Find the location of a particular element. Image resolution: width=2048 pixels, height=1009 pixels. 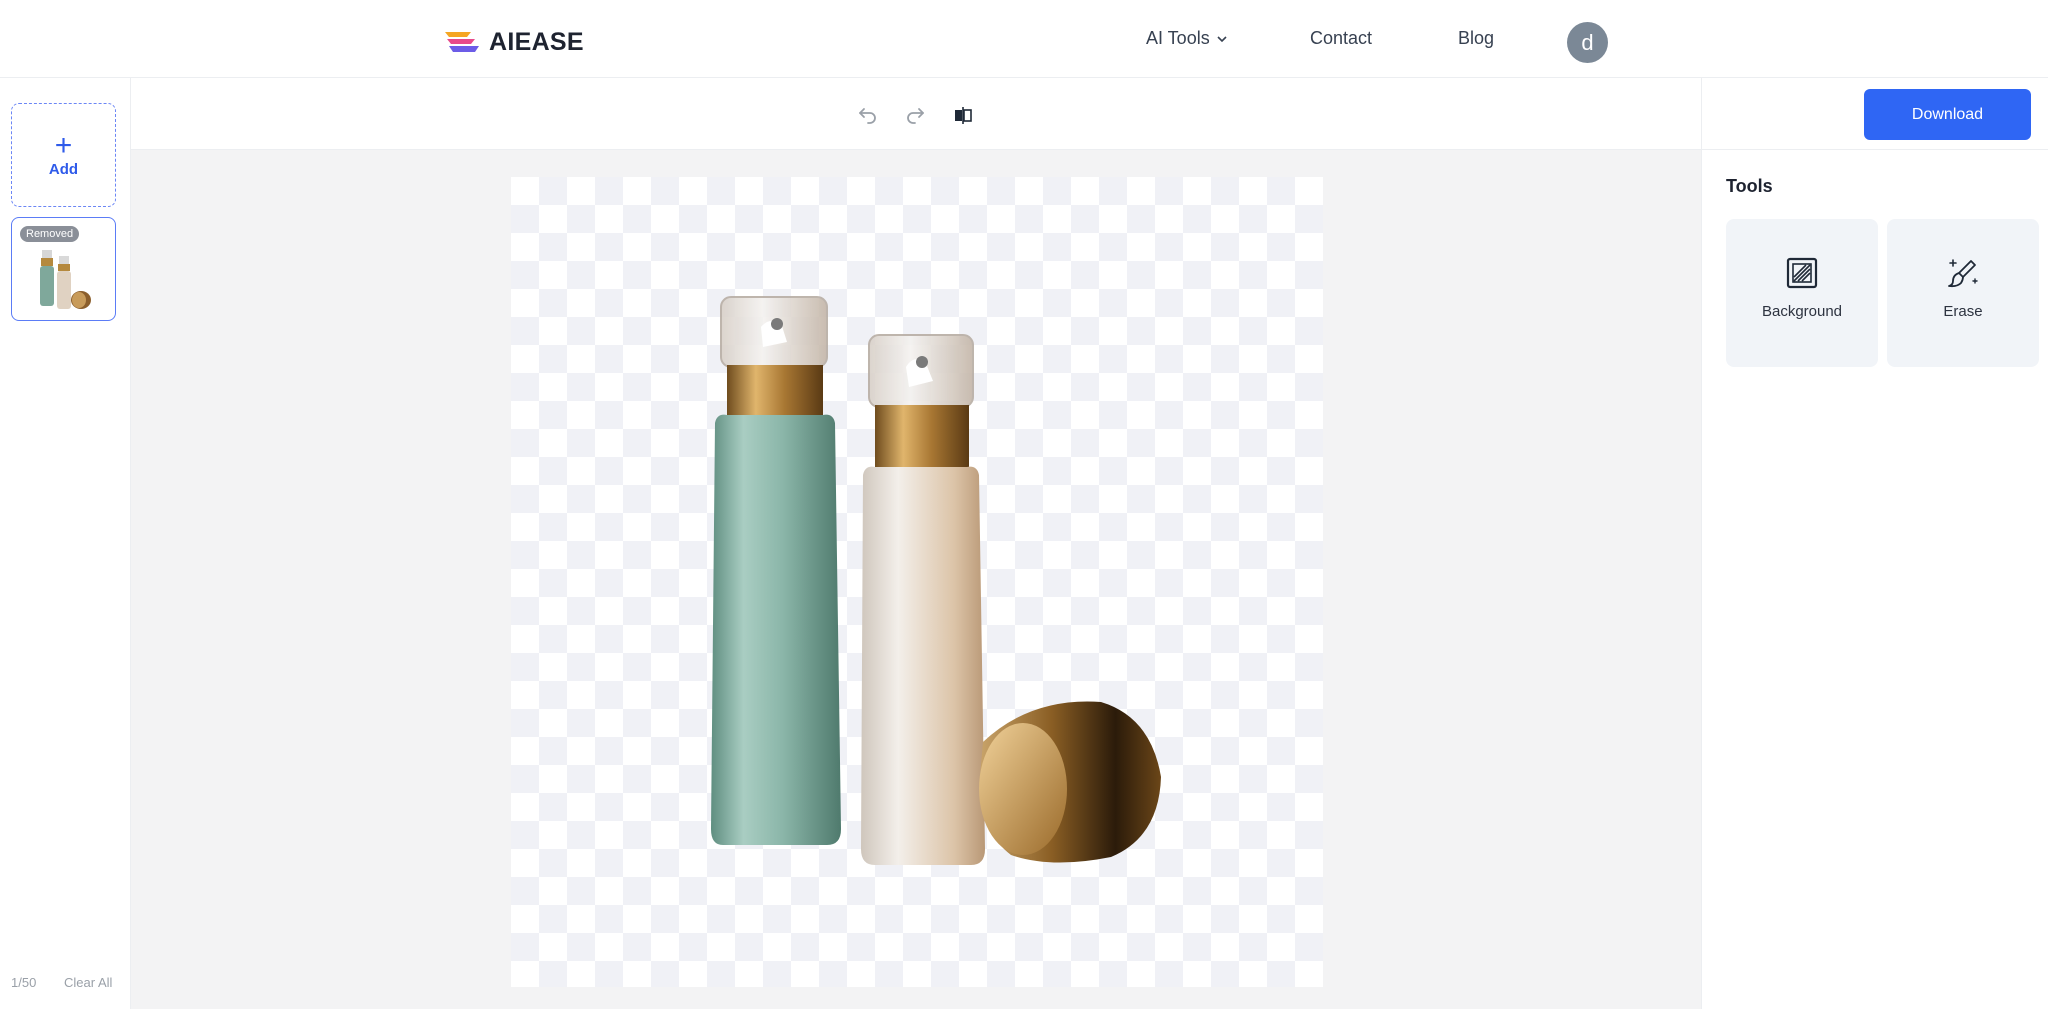

erase-brush-icon is located at coordinates (1963, 273).